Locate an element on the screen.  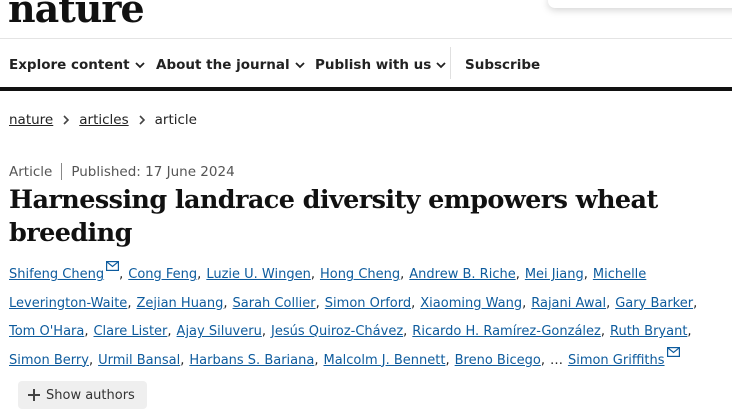
author-link: Andrew B. Riche is located at coordinates (462, 274).